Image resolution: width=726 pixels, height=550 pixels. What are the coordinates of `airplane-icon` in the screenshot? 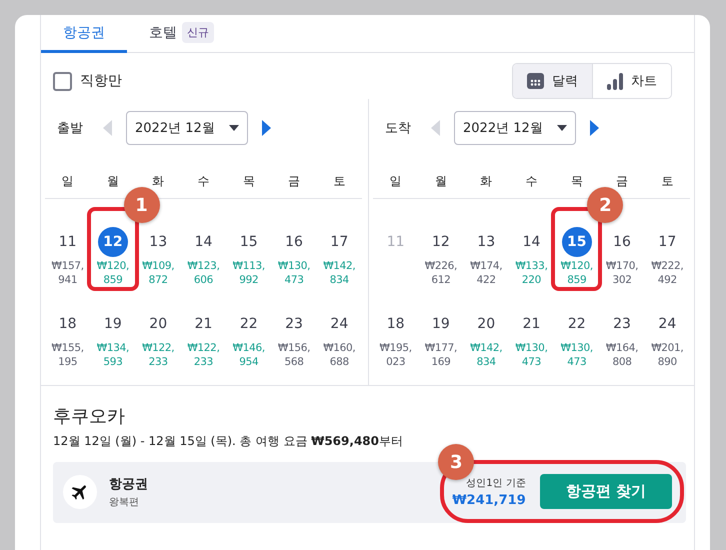 It's located at (80, 491).